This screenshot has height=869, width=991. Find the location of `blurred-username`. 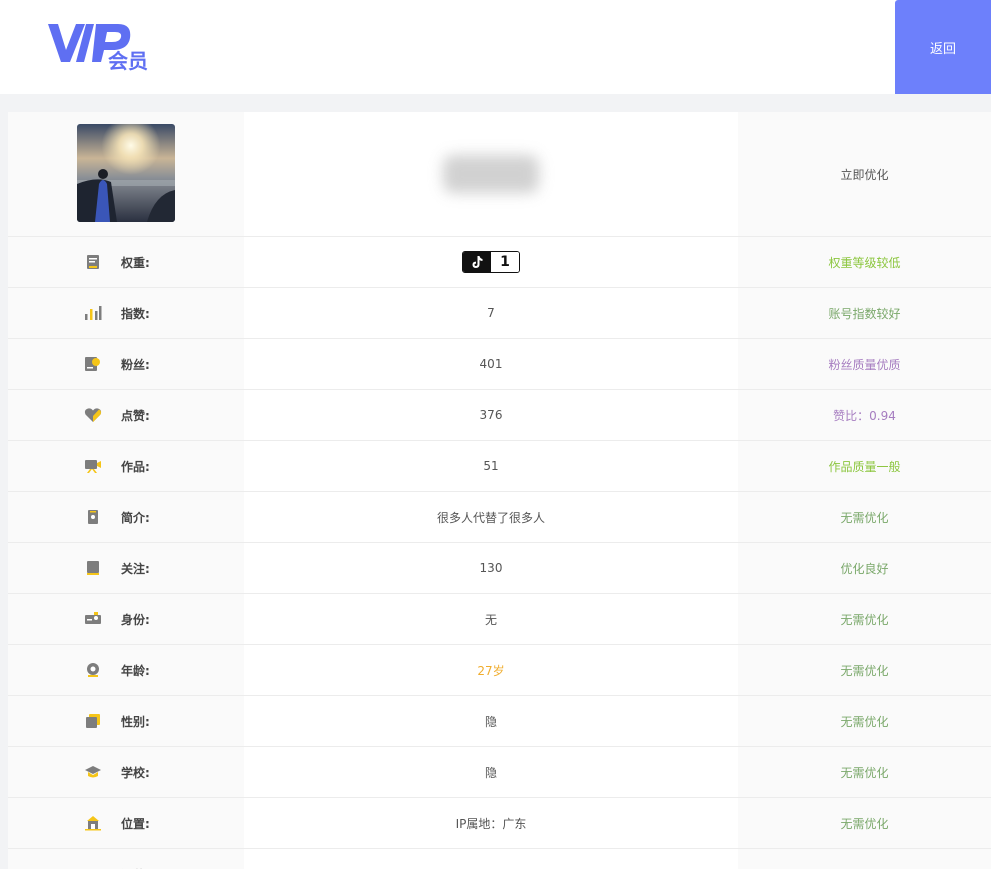

blurred-username is located at coordinates (491, 174).